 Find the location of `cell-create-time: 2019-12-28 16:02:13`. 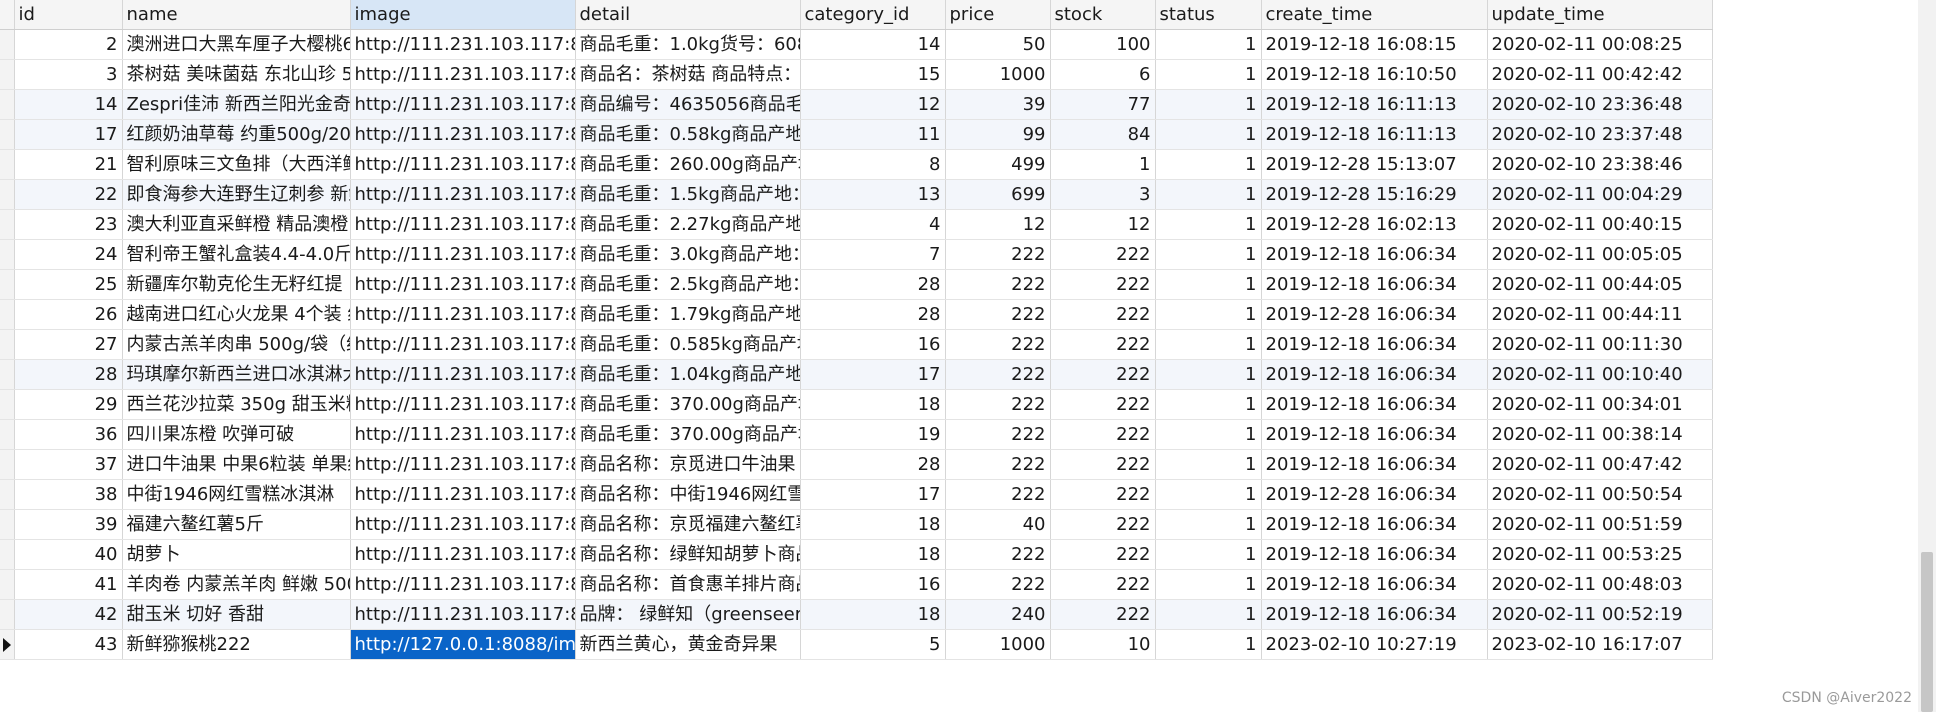

cell-create-time: 2019-12-28 16:02:13 is located at coordinates (1374, 224).